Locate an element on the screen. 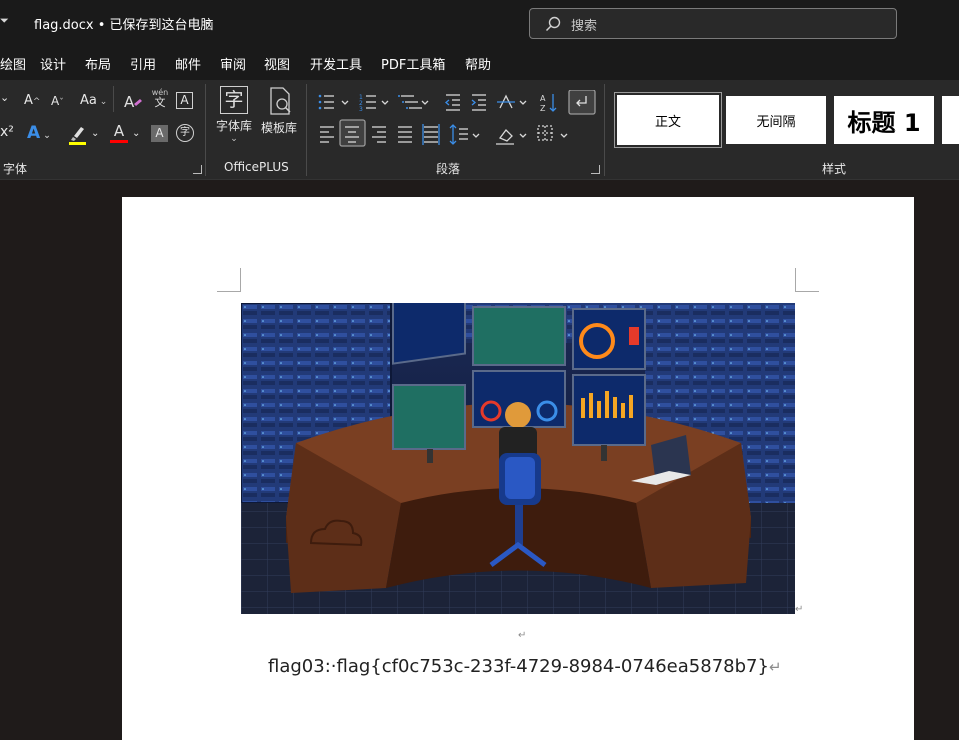  margin-mark-left is located at coordinates (229, 280).